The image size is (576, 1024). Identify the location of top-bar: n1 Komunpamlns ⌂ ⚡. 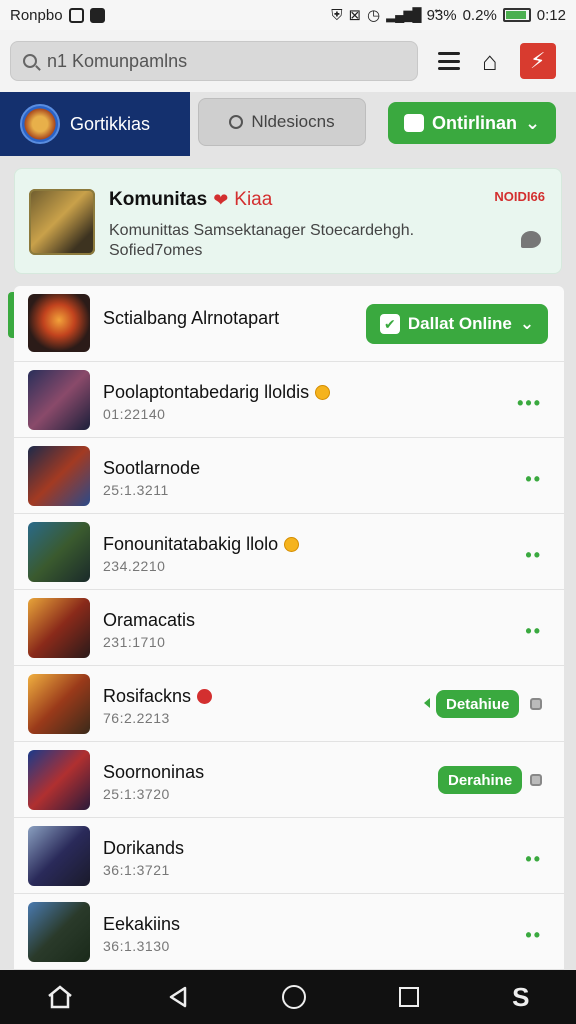
(288, 61).